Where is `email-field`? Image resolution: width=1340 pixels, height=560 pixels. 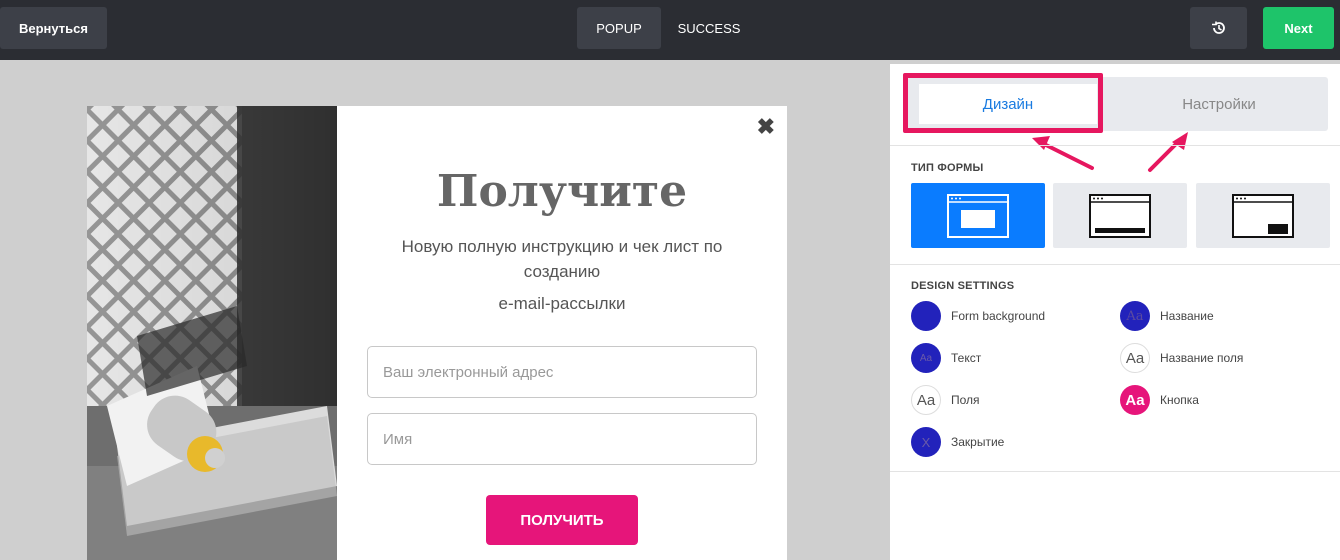
email-field is located at coordinates (562, 372).